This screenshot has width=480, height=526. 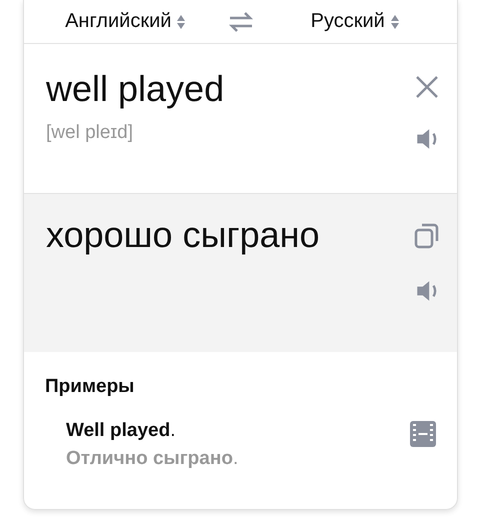 What do you see at coordinates (241, 21) in the screenshot?
I see `swap-icon` at bounding box center [241, 21].